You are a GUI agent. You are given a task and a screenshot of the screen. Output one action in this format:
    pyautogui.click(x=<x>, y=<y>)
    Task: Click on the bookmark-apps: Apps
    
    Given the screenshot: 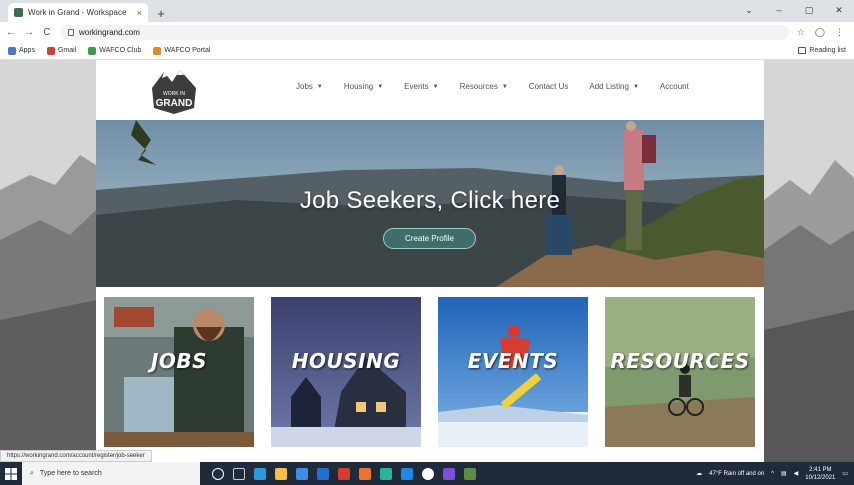 What is the action you would take?
    pyautogui.click(x=21, y=50)
    